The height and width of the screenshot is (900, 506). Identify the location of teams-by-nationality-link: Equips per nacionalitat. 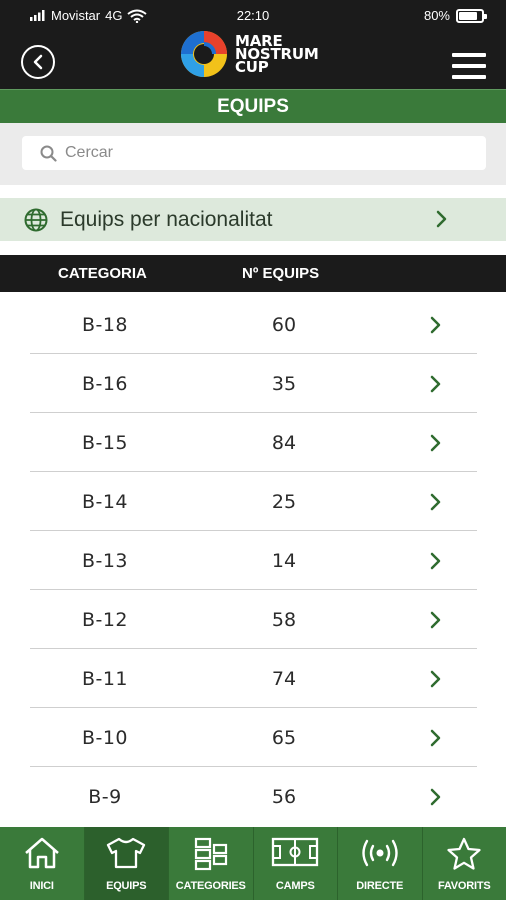
(253, 219).